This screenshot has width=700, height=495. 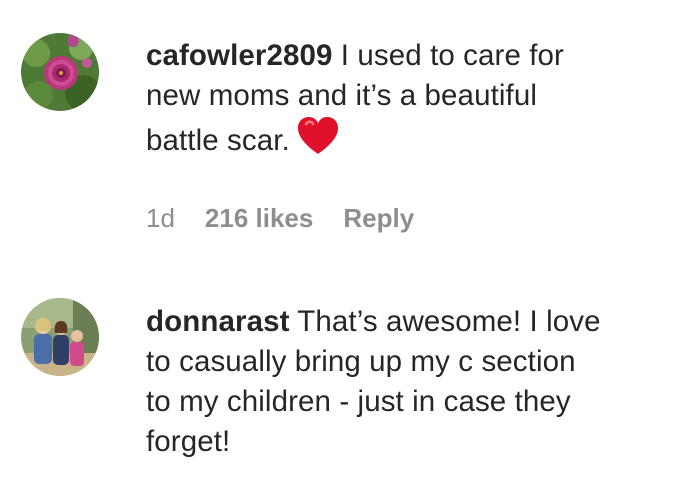 I want to click on comment-timestamp: 1d, so click(x=160, y=218).